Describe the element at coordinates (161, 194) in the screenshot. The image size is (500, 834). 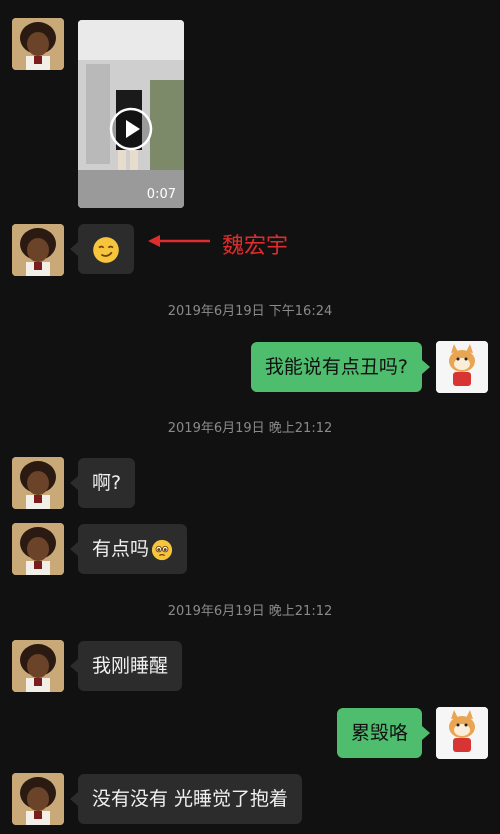
I see `video-duration: 0:07` at that location.